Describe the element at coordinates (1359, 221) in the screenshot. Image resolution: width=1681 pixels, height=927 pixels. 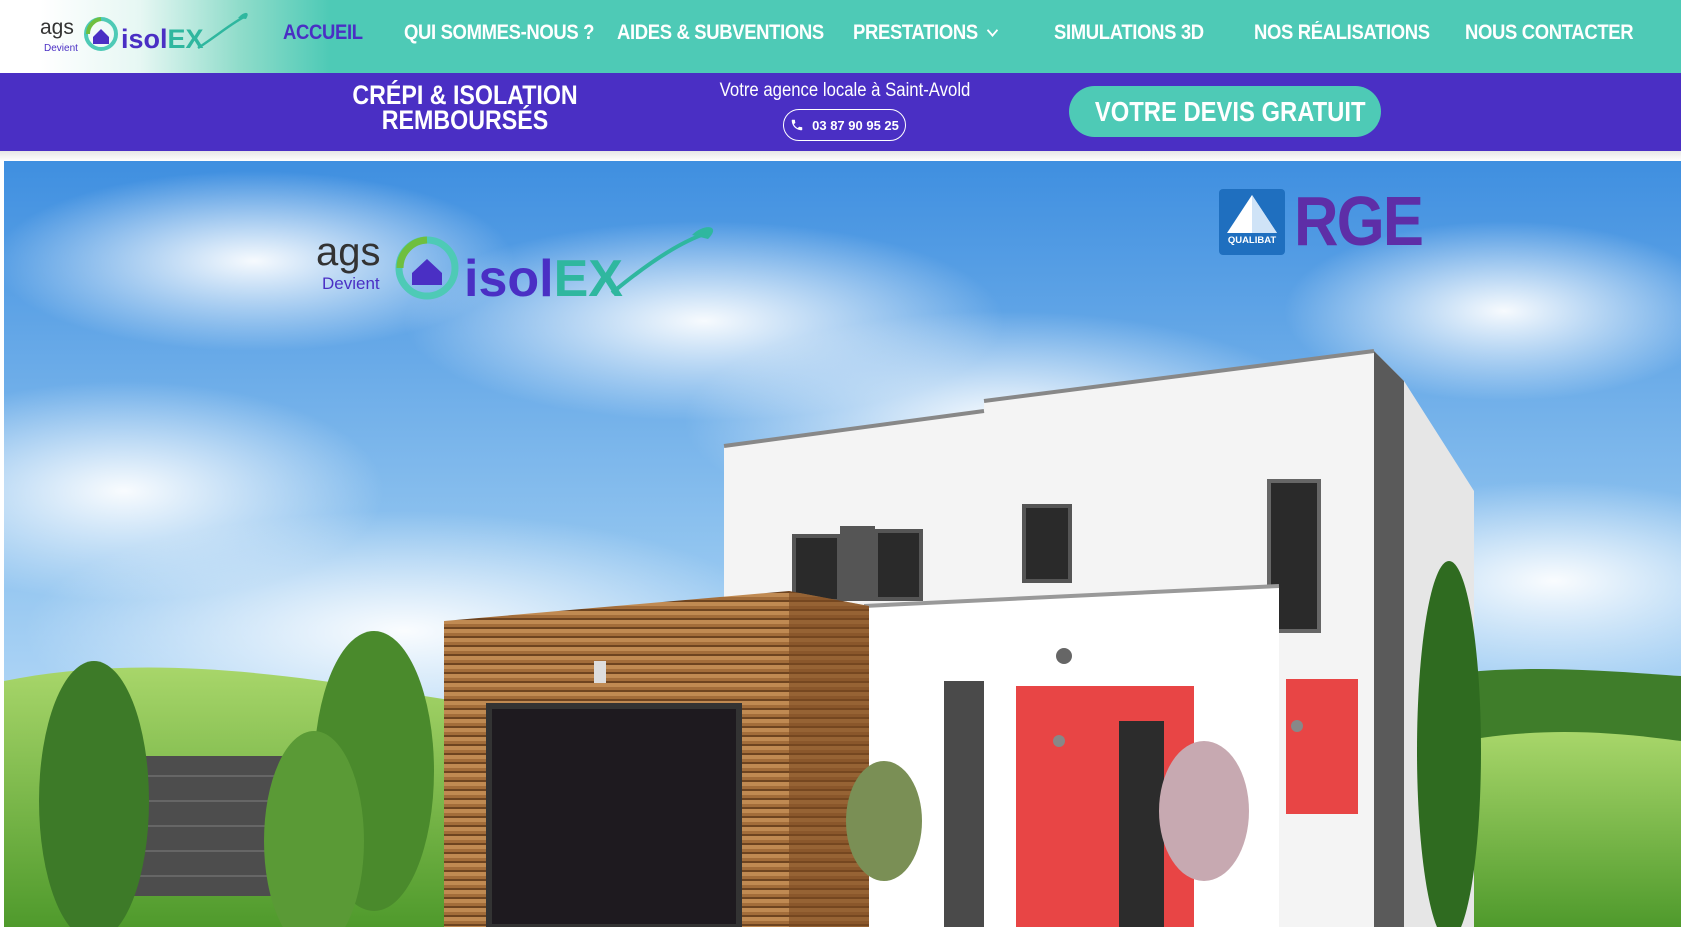
I see `rge-label: RGE` at that location.